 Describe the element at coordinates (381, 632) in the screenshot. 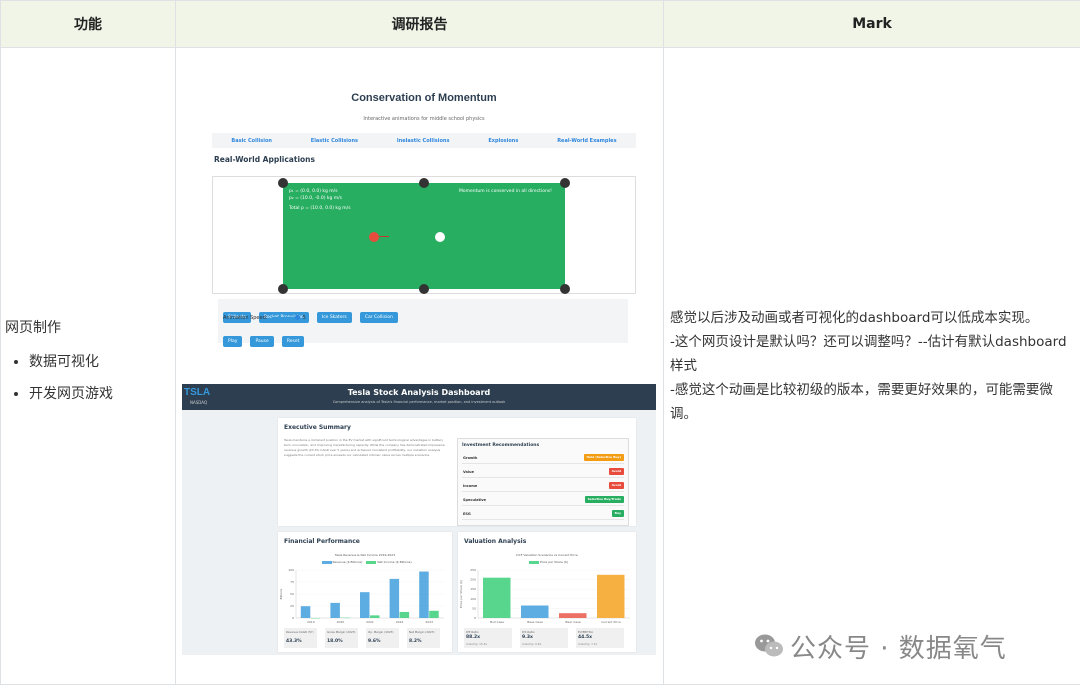

I see `metric-label: Op. Margin (2023)` at that location.